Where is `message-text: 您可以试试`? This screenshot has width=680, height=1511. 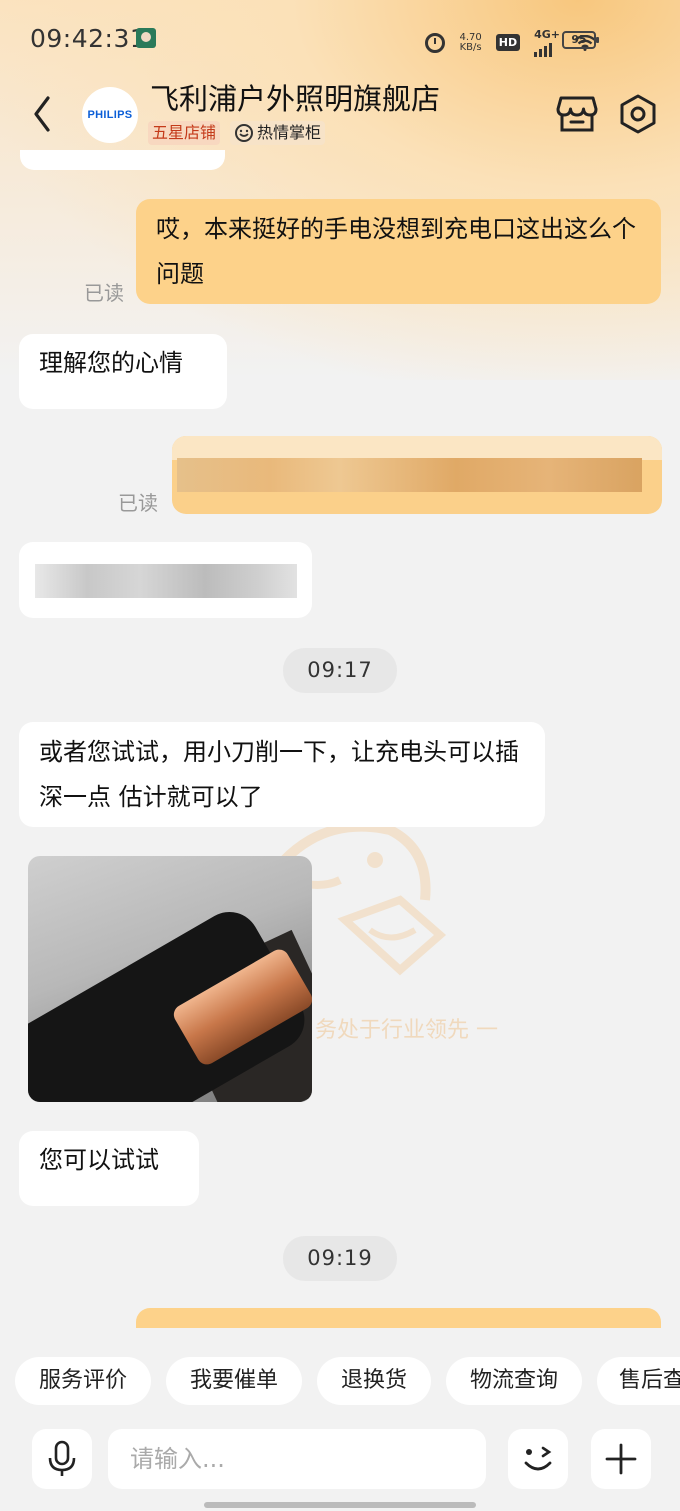 message-text: 您可以试试 is located at coordinates (99, 1160).